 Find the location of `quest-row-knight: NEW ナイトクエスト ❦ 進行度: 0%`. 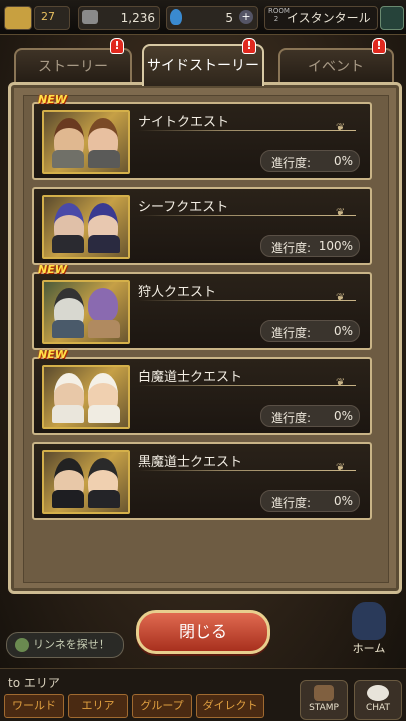

quest-row-knight: NEW ナイトクエスト ❦ 進行度: 0% is located at coordinates (202, 136).